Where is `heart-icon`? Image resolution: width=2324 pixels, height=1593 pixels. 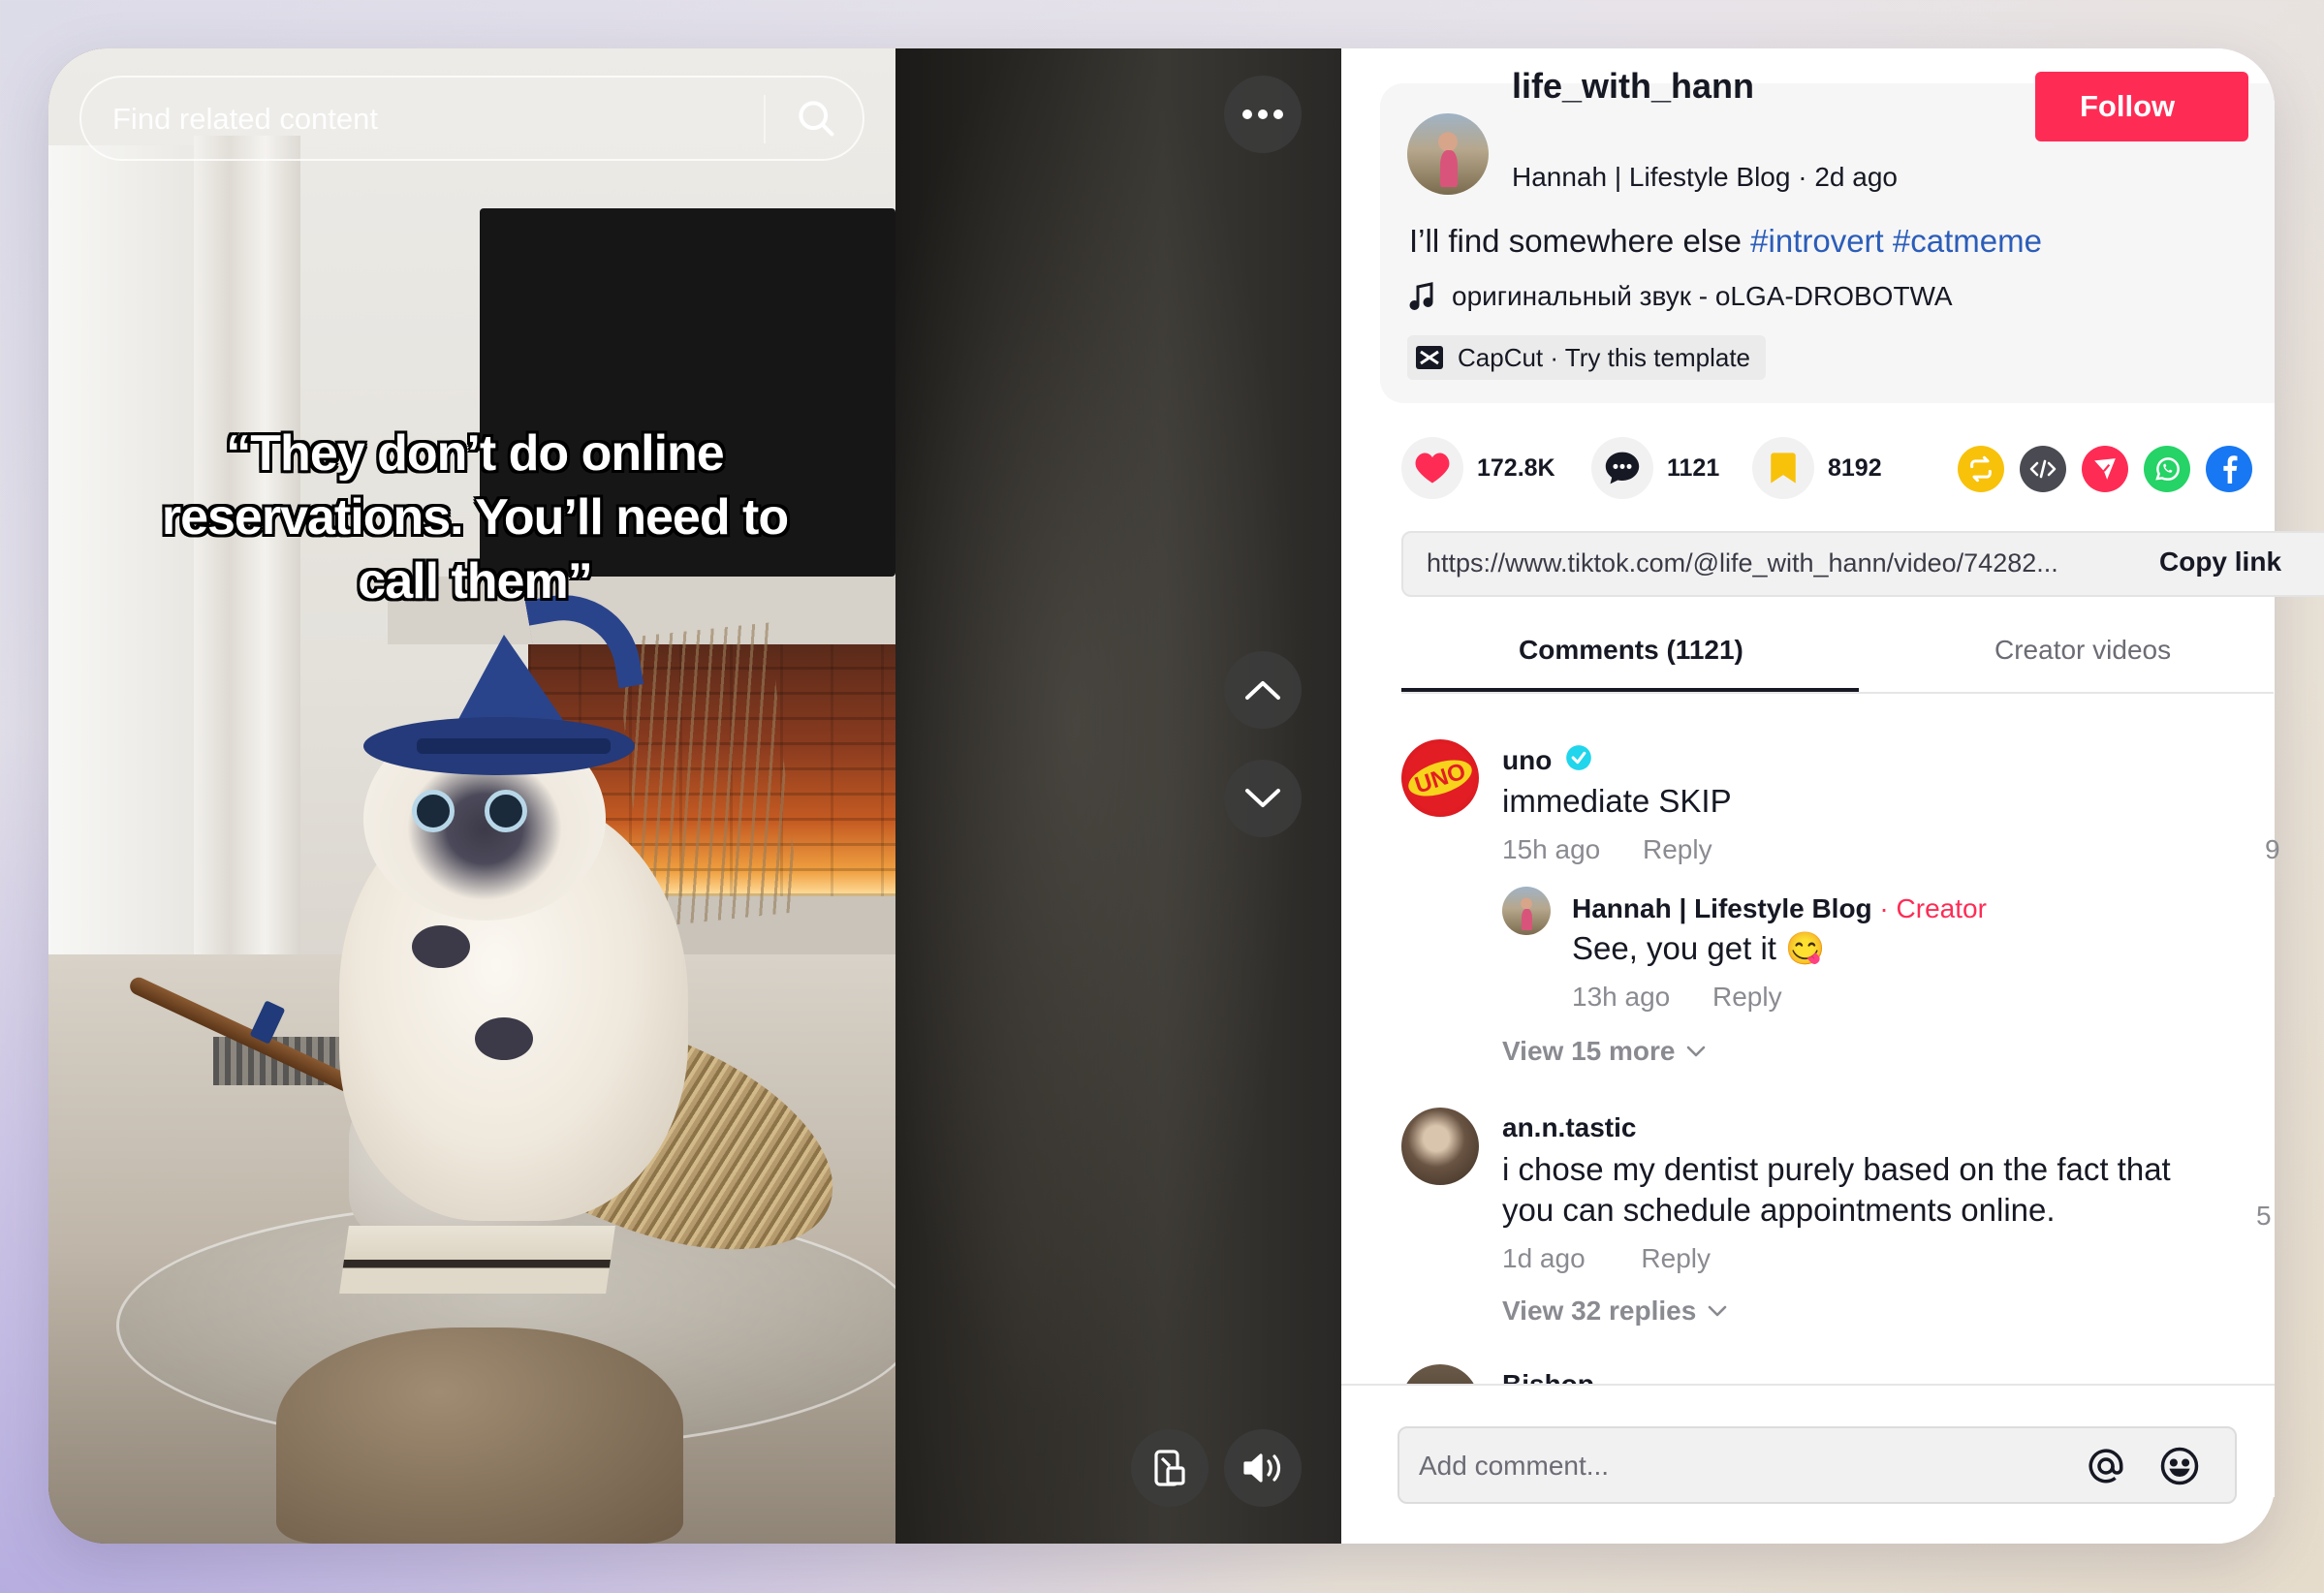 heart-icon is located at coordinates (1432, 468).